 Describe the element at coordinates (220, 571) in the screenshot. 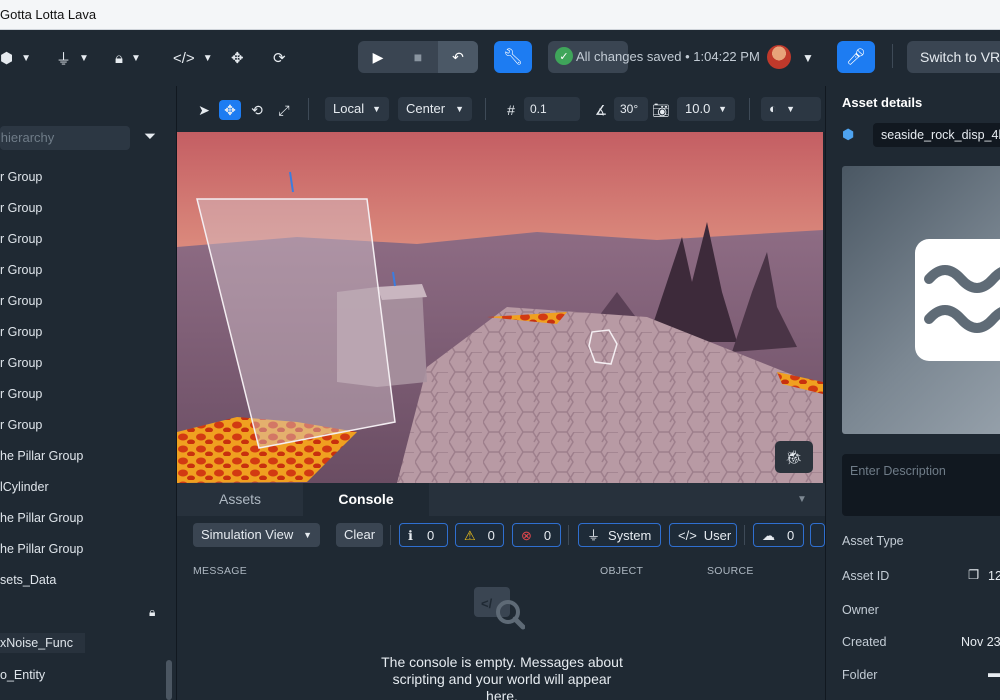

I see `column-header-message: MESSAGE` at that location.